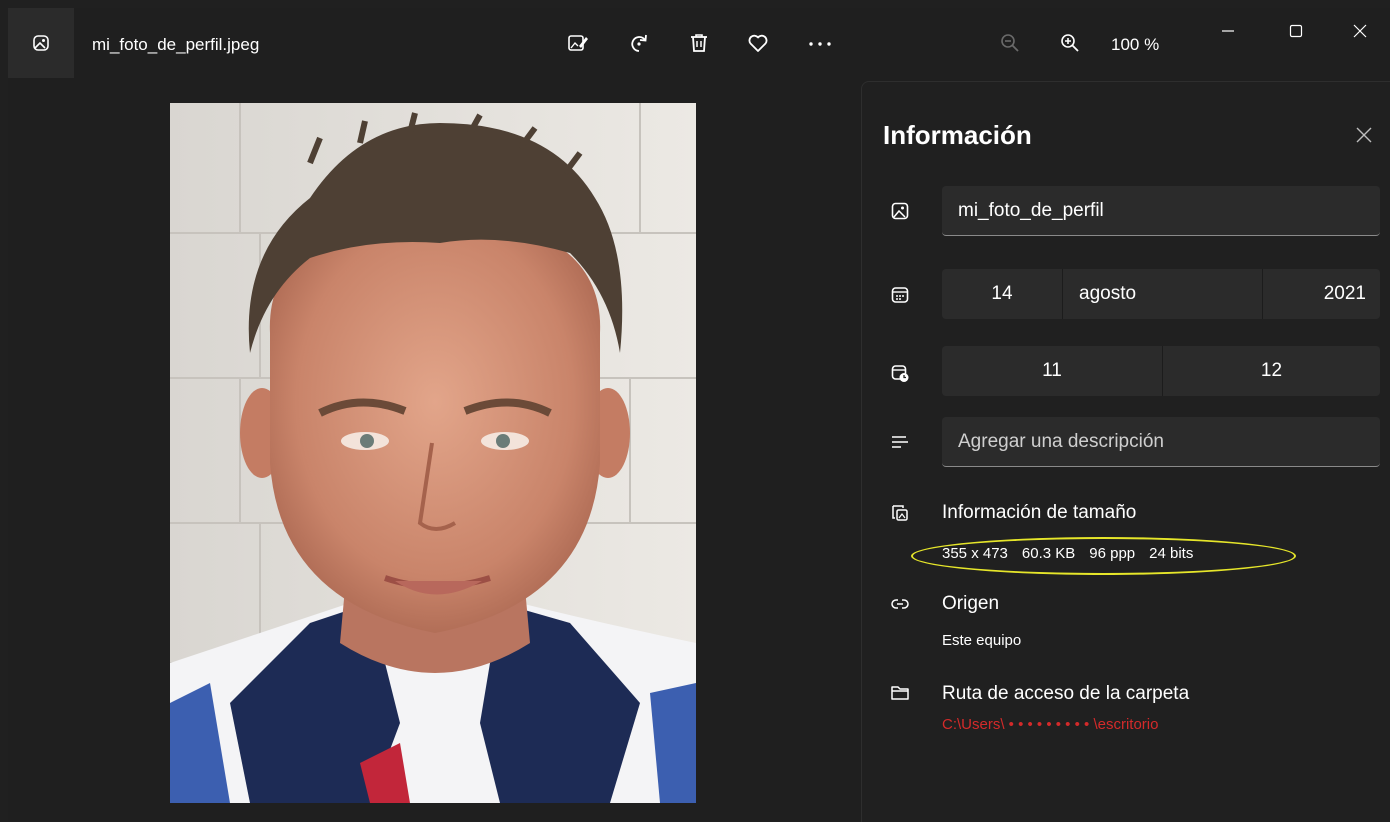  What do you see at coordinates (900, 604) in the screenshot?
I see `link-icon` at bounding box center [900, 604].